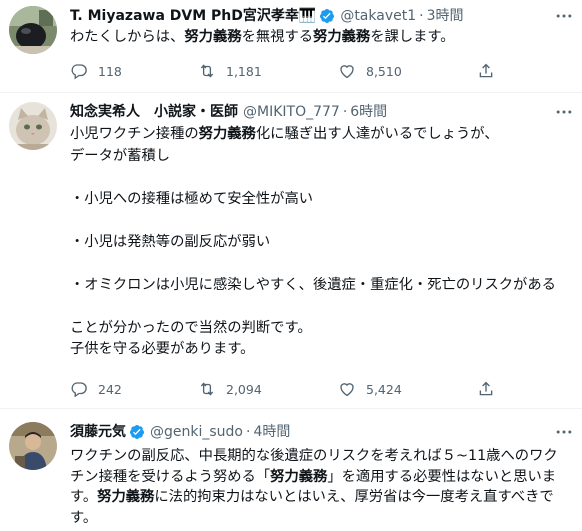  What do you see at coordinates (96, 71) in the screenshot?
I see `reply-button: 118` at bounding box center [96, 71].